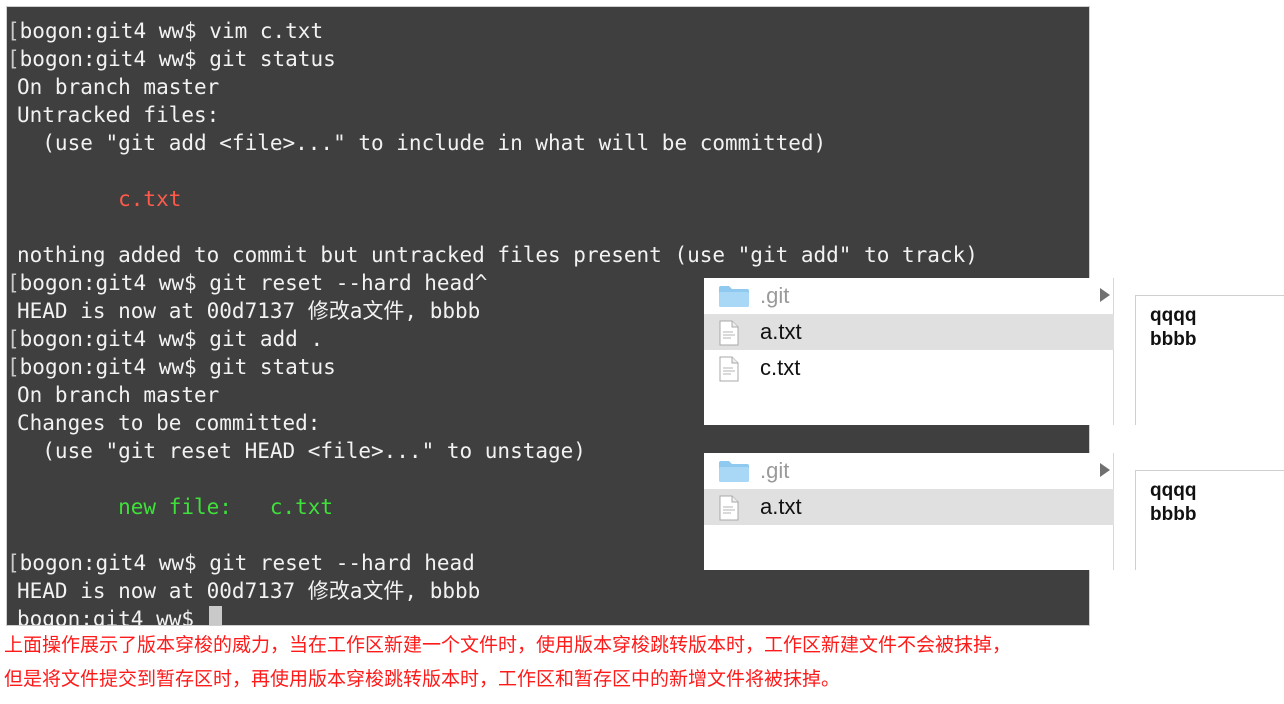 This screenshot has height=704, width=1284. I want to click on terminal-cursor, so click(215, 615).